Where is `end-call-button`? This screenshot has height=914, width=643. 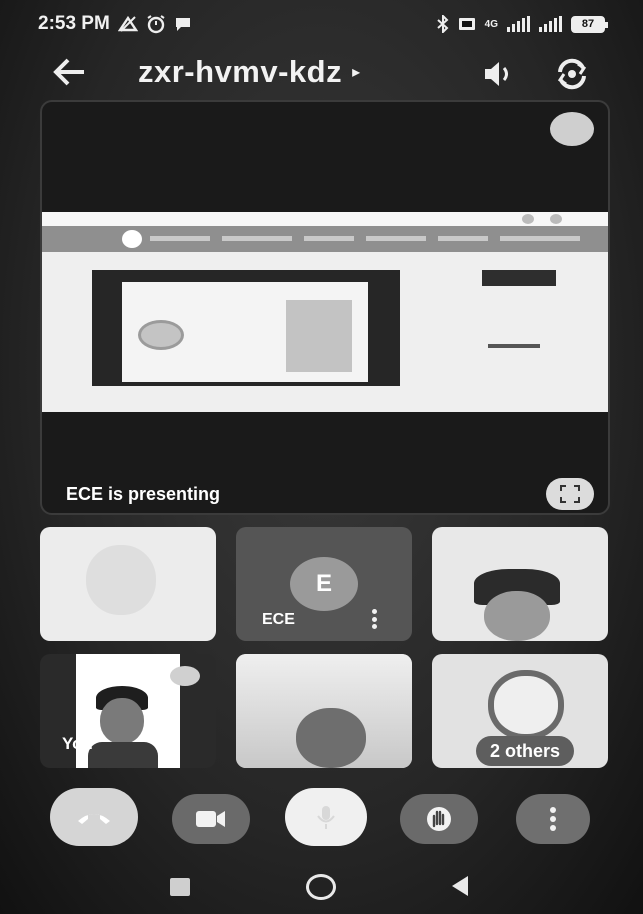 end-call-button is located at coordinates (94, 817).